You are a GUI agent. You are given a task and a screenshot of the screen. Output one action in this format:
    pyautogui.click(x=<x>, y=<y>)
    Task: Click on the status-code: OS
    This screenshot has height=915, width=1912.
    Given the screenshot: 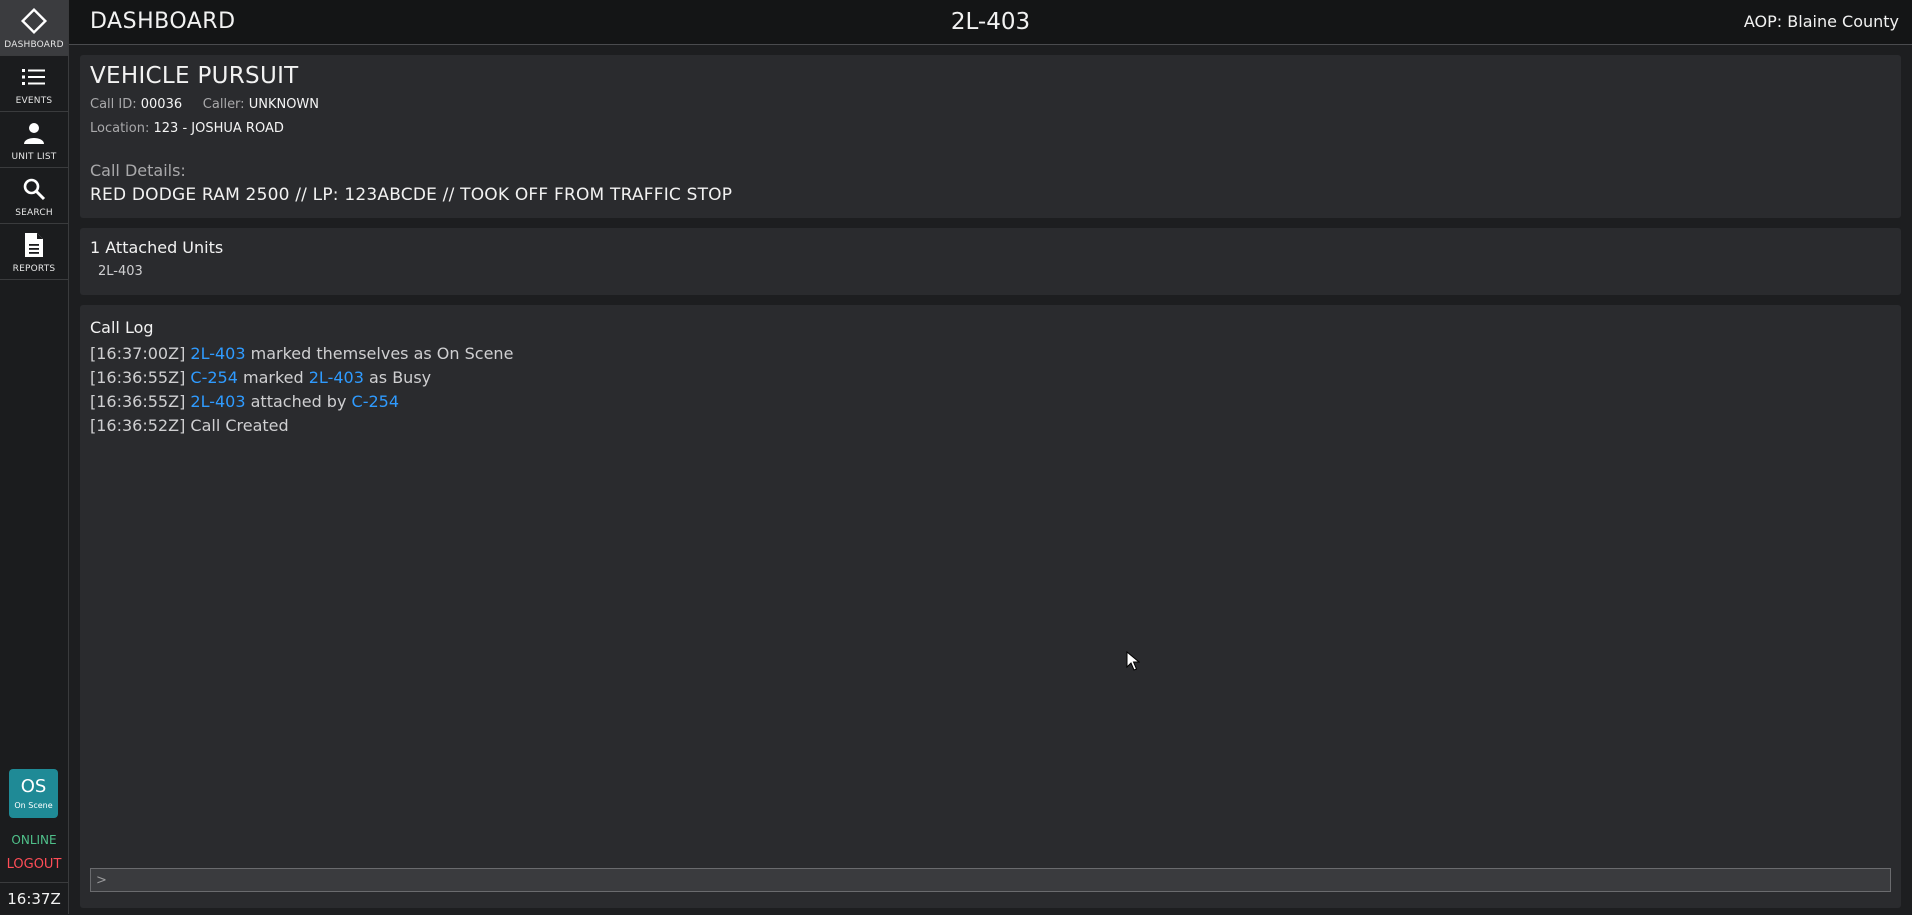 What is the action you would take?
    pyautogui.click(x=33, y=786)
    